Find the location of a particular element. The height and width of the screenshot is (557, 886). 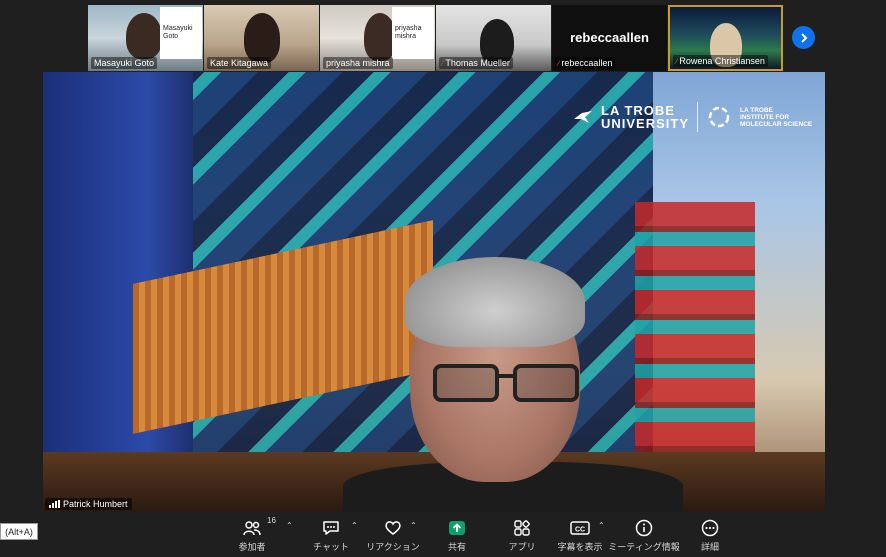

participants-count: 16 is located at coordinates (271, 520).